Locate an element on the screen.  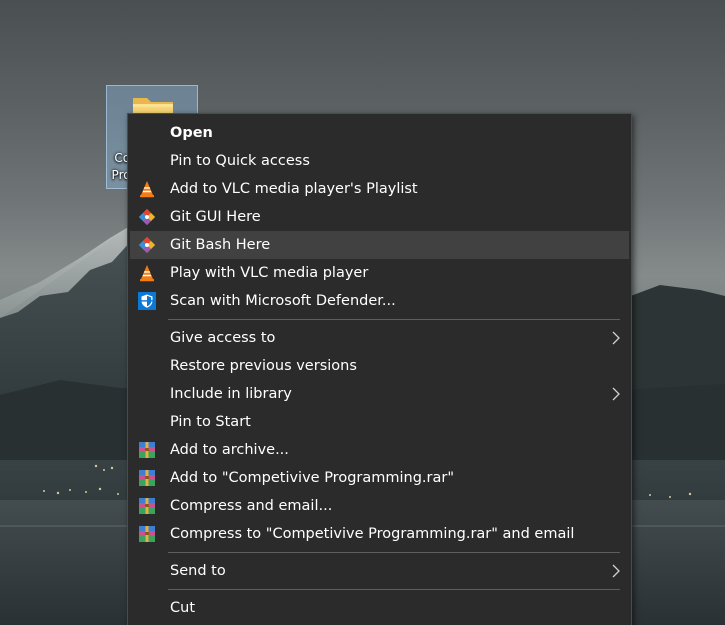
menu-item-label: Include in library is located at coordinates (231, 394).